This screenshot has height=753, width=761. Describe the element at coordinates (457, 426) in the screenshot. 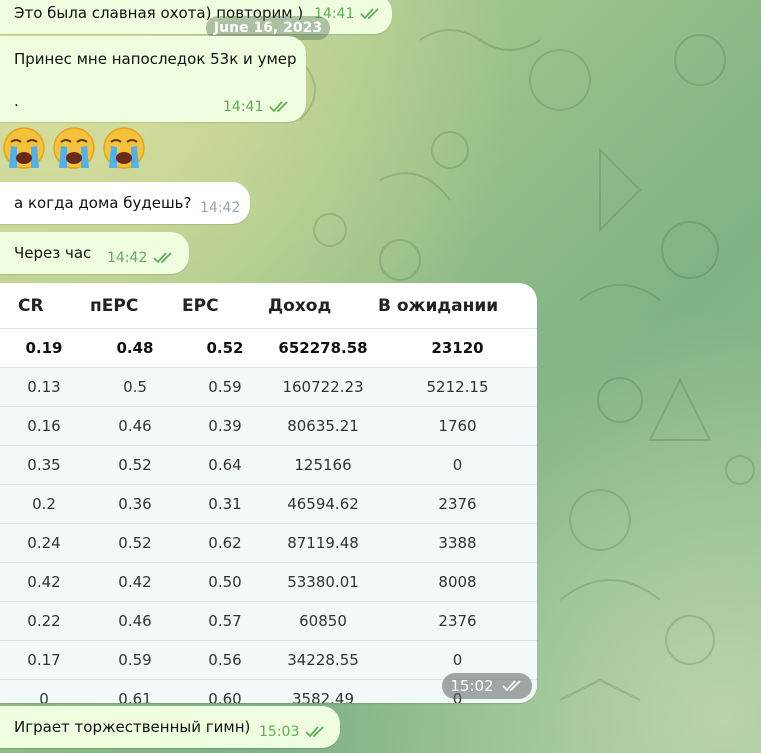

I see `table-cell: 1760` at that location.